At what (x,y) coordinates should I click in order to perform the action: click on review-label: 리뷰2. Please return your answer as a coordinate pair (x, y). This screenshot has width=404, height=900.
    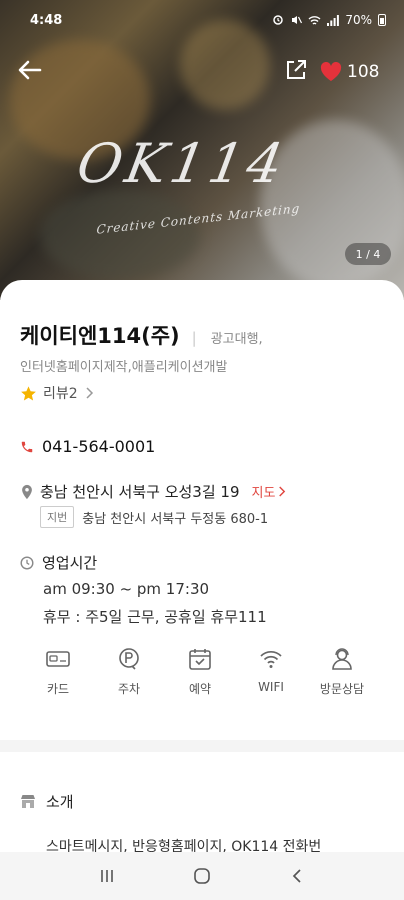
    Looking at the image, I should click on (60, 394).